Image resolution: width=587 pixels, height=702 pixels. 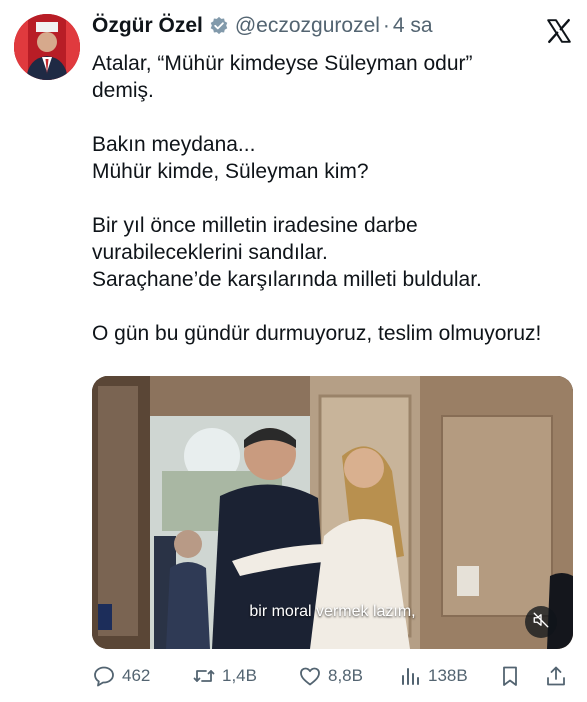 What do you see at coordinates (255, 225) in the screenshot?
I see `tweet-text-line: Bir yıl önce milletin iradesine darbe` at bounding box center [255, 225].